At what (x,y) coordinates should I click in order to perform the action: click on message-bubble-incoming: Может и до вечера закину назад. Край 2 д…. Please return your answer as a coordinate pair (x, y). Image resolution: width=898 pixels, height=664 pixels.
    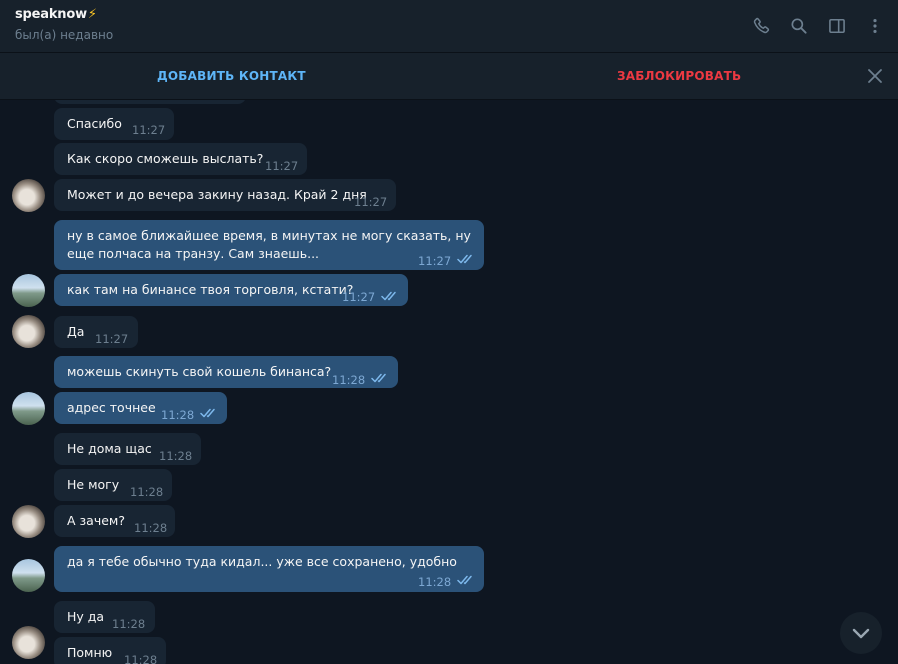
    Looking at the image, I should click on (225, 195).